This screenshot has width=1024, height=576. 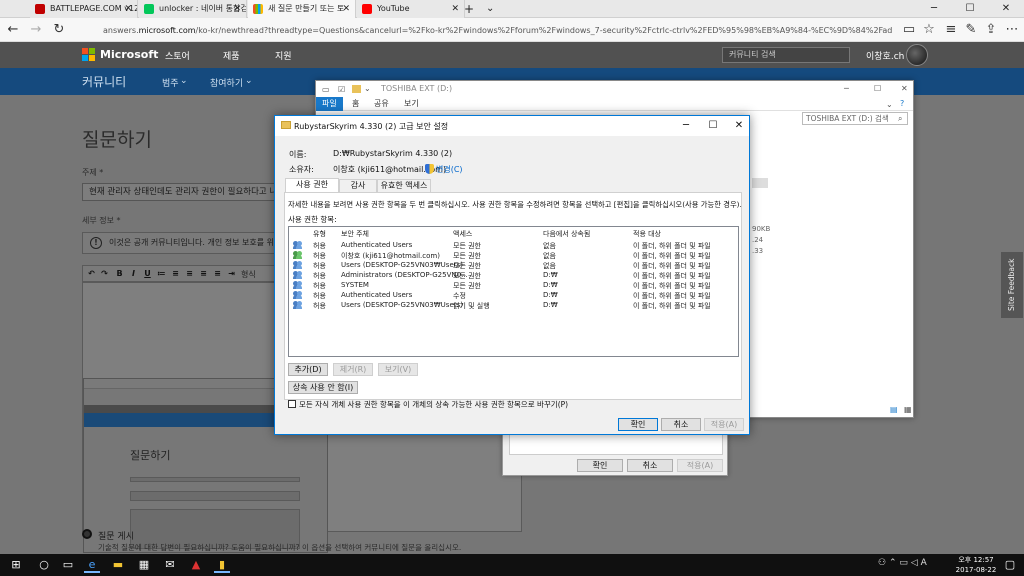 I want to click on game-app-icon: ▲, so click(x=196, y=565).